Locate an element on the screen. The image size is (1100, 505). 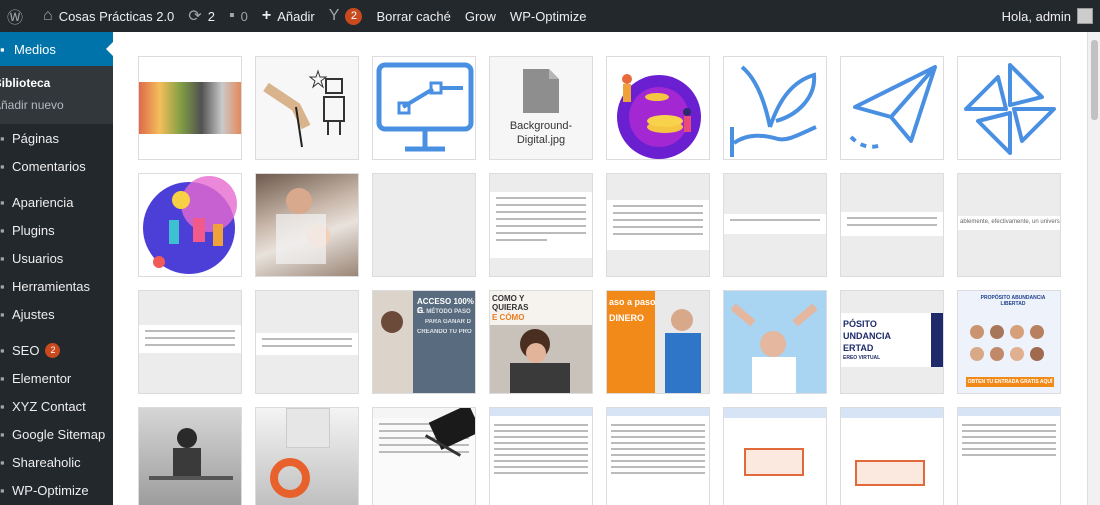
sidebar-item-tools: ▪ Herramientas is located at coordinates (56, 286).